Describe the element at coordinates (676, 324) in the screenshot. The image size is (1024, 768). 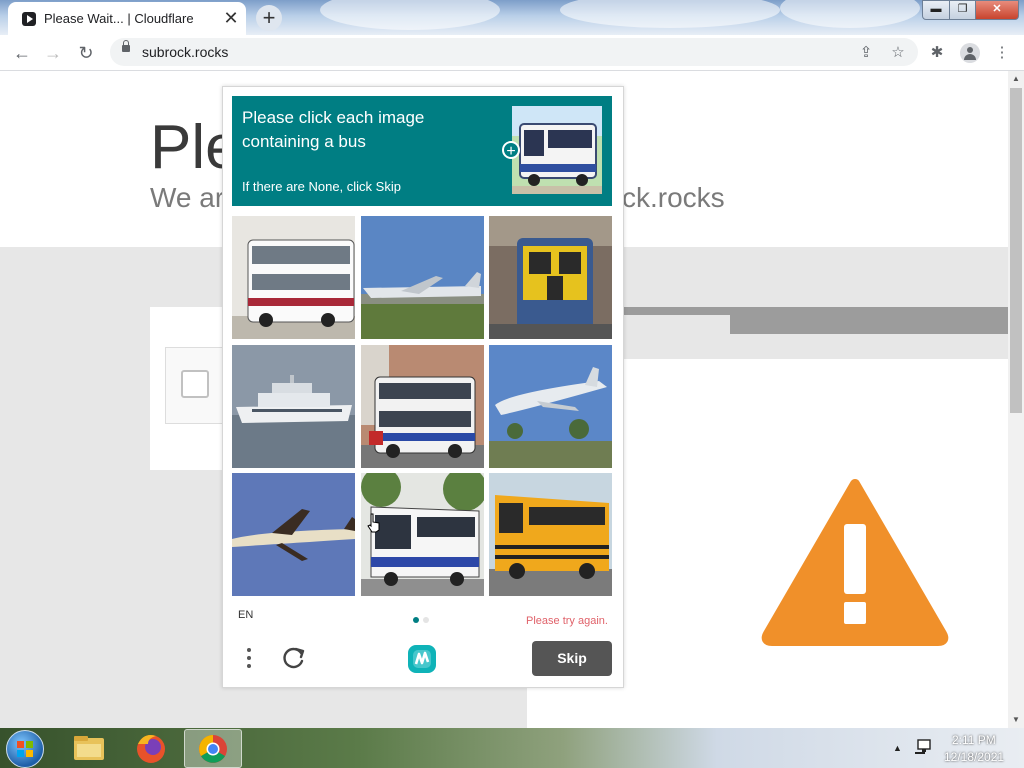
I see `decorative-strip-notch` at that location.